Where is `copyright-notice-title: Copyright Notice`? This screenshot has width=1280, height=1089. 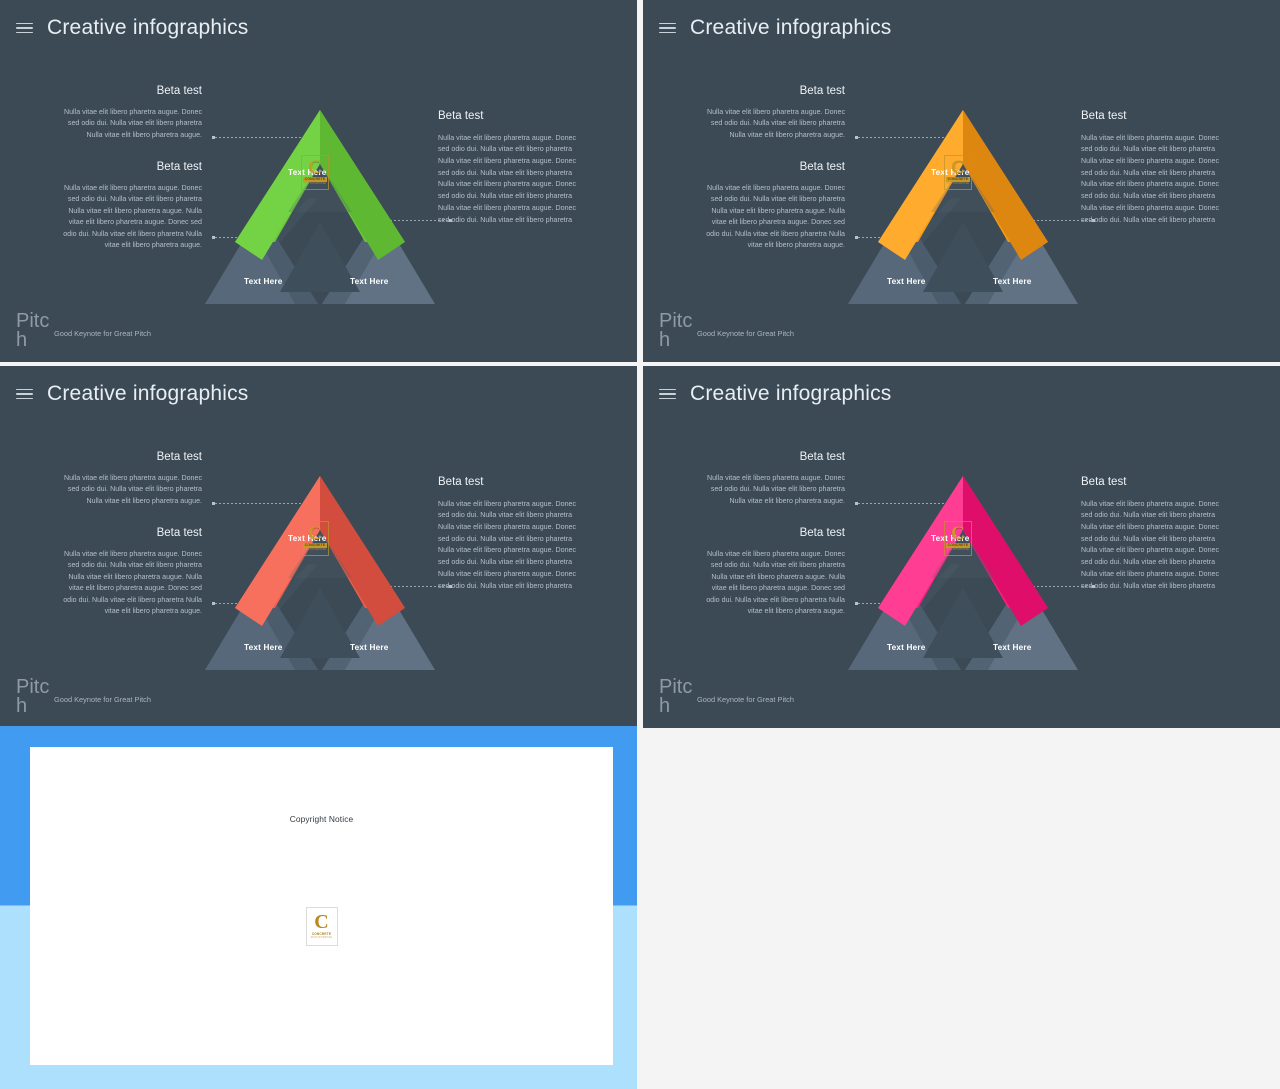 copyright-notice-title: Copyright Notice is located at coordinates (321, 819).